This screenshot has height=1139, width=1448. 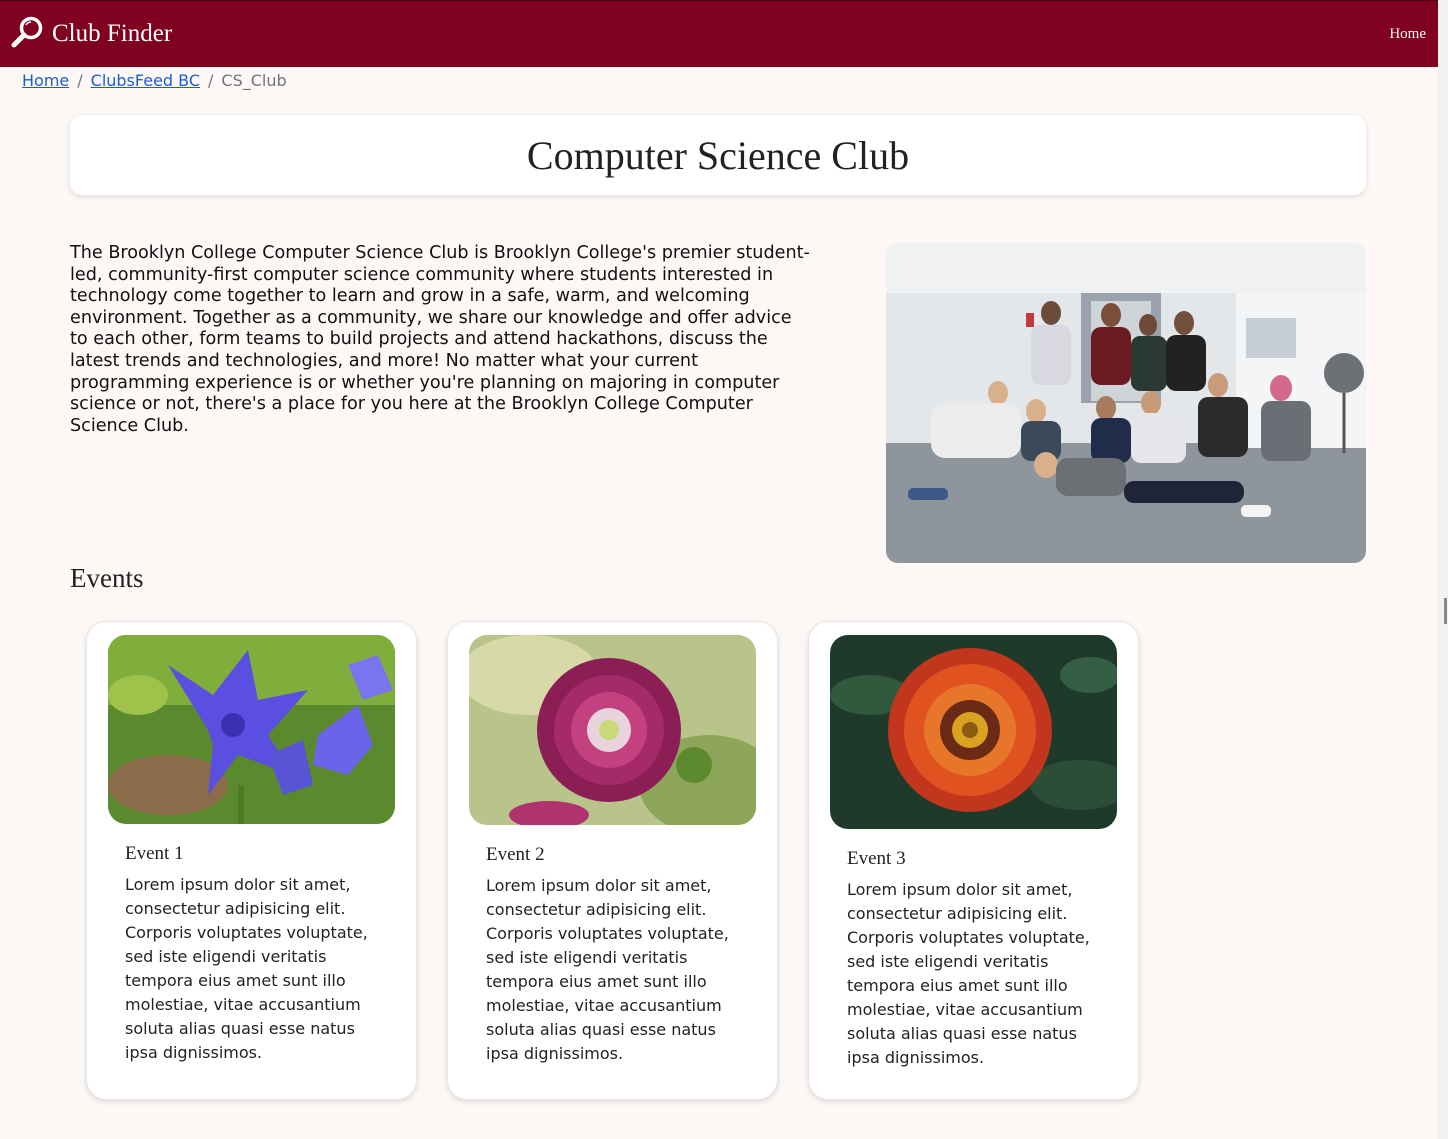 I want to click on breadcrumb: Home / ClubsFeed BC / CS_Club, so click(x=154, y=80).